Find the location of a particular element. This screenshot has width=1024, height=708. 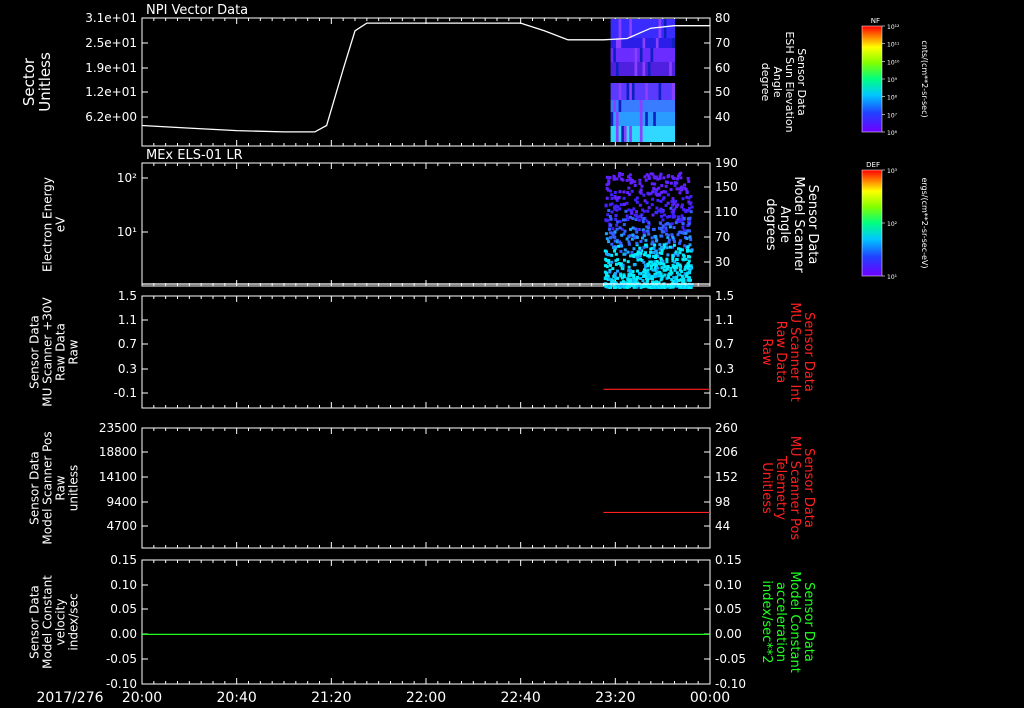

left-tick-label: 2.5e+01 is located at coordinates (111, 43).